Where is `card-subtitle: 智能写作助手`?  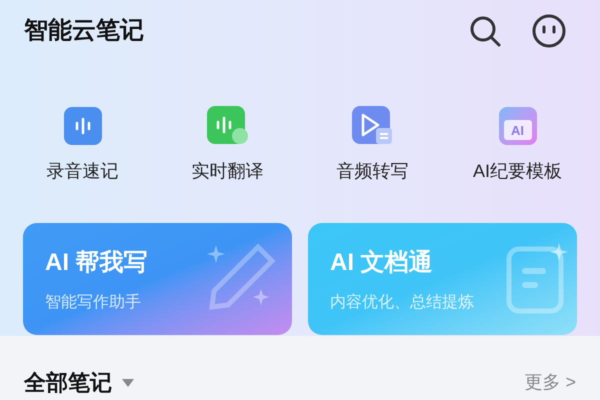 card-subtitle: 智能写作助手 is located at coordinates (93, 302).